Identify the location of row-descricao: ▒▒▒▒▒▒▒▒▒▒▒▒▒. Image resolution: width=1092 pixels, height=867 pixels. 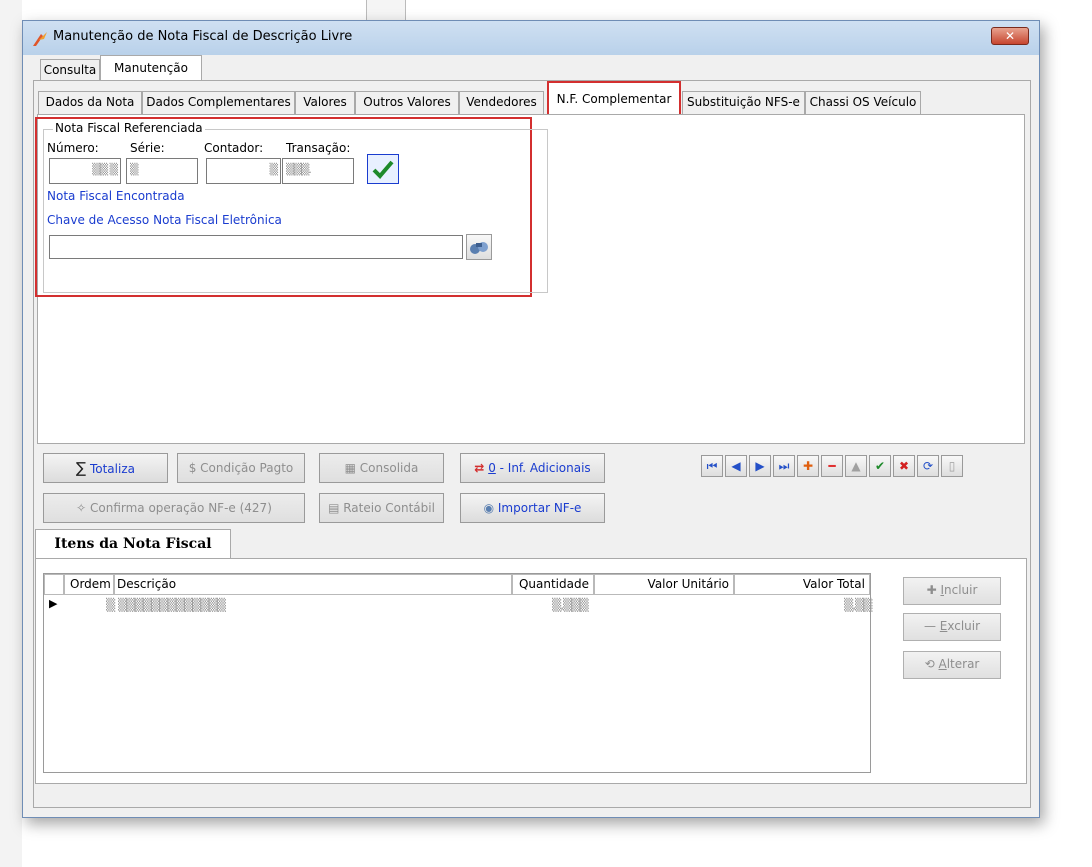
(172, 605).